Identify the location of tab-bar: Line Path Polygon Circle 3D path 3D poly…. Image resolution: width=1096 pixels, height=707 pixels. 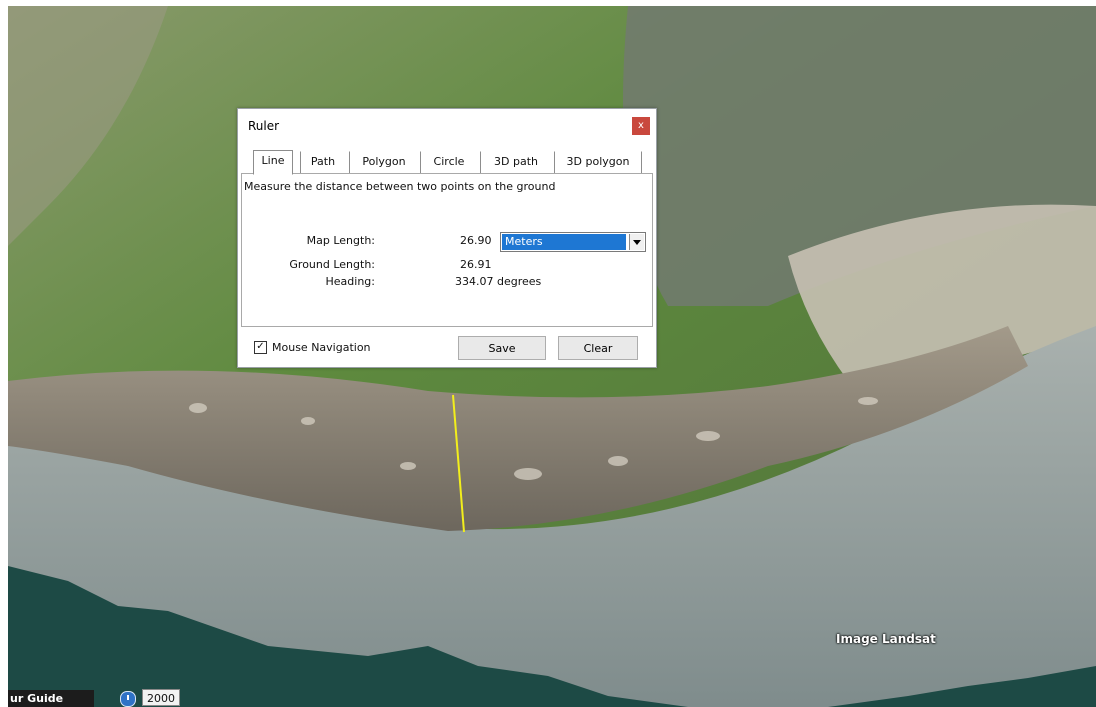
(447, 162).